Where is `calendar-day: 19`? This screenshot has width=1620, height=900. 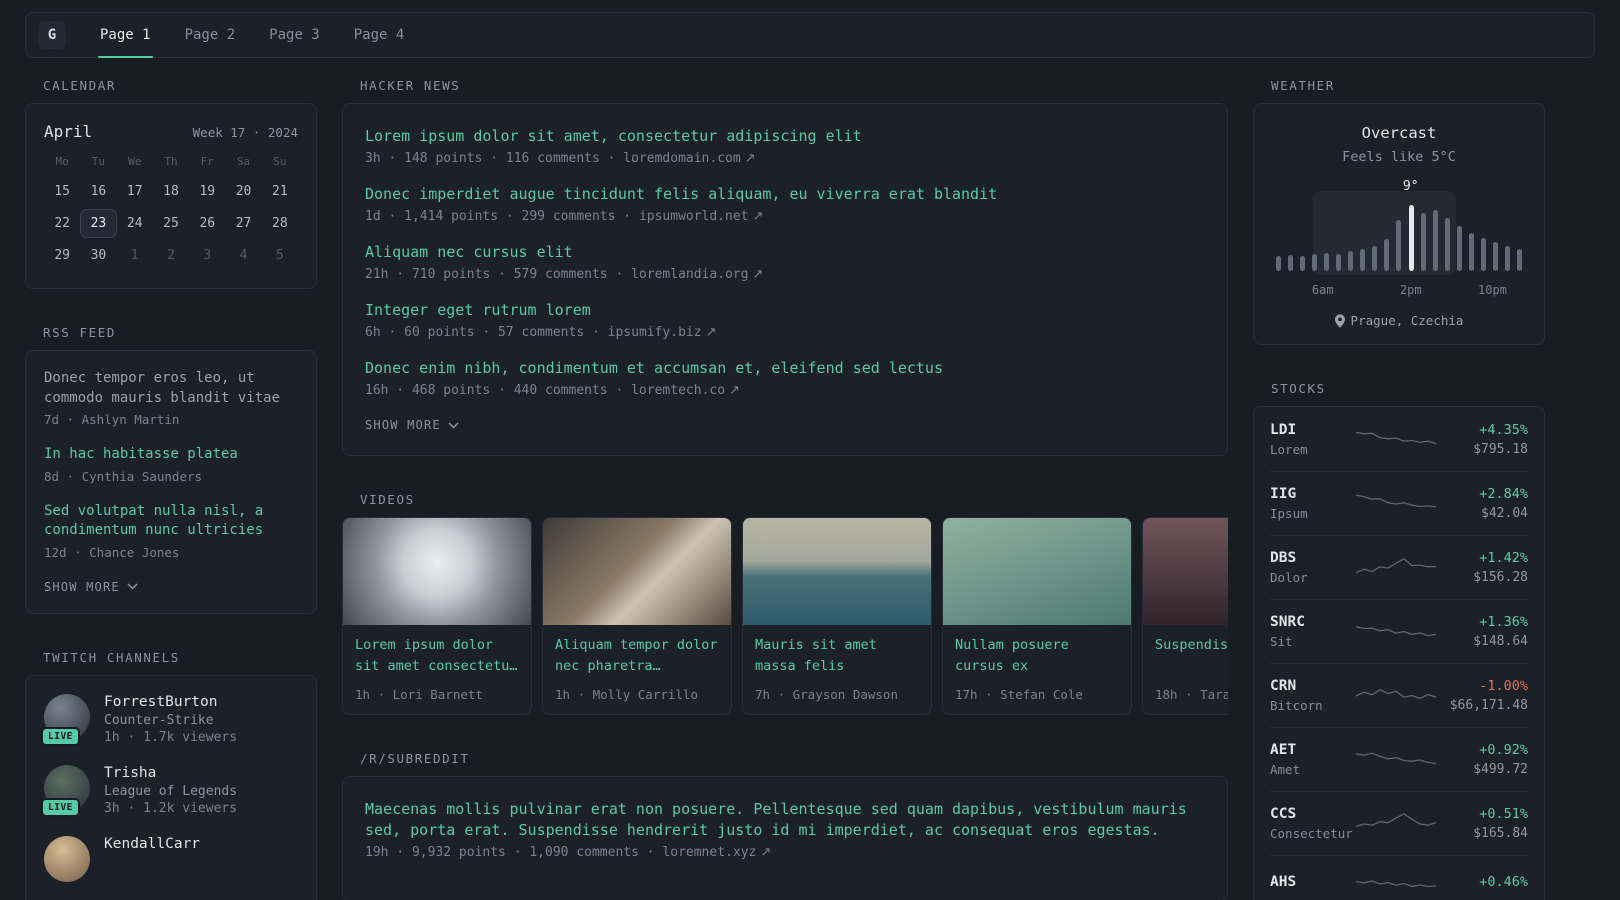
calendar-day: 19 is located at coordinates (207, 191).